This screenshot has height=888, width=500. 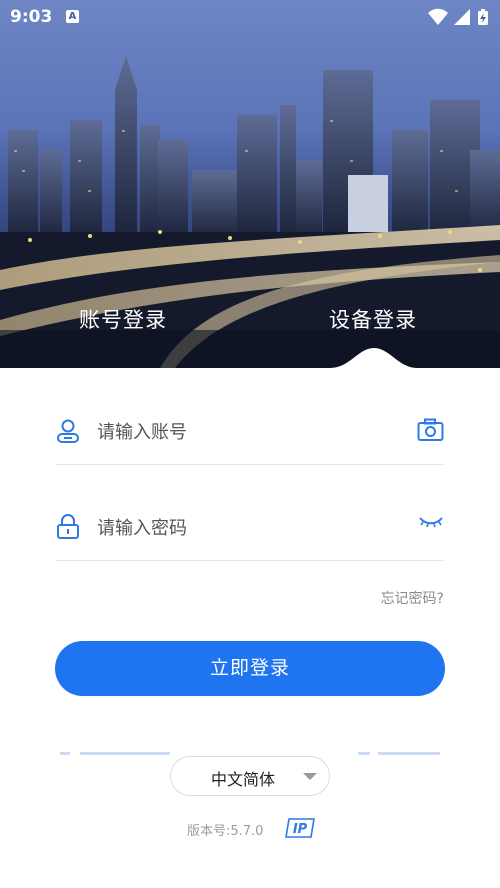 I want to click on status-time: 9:03, so click(x=31, y=17).